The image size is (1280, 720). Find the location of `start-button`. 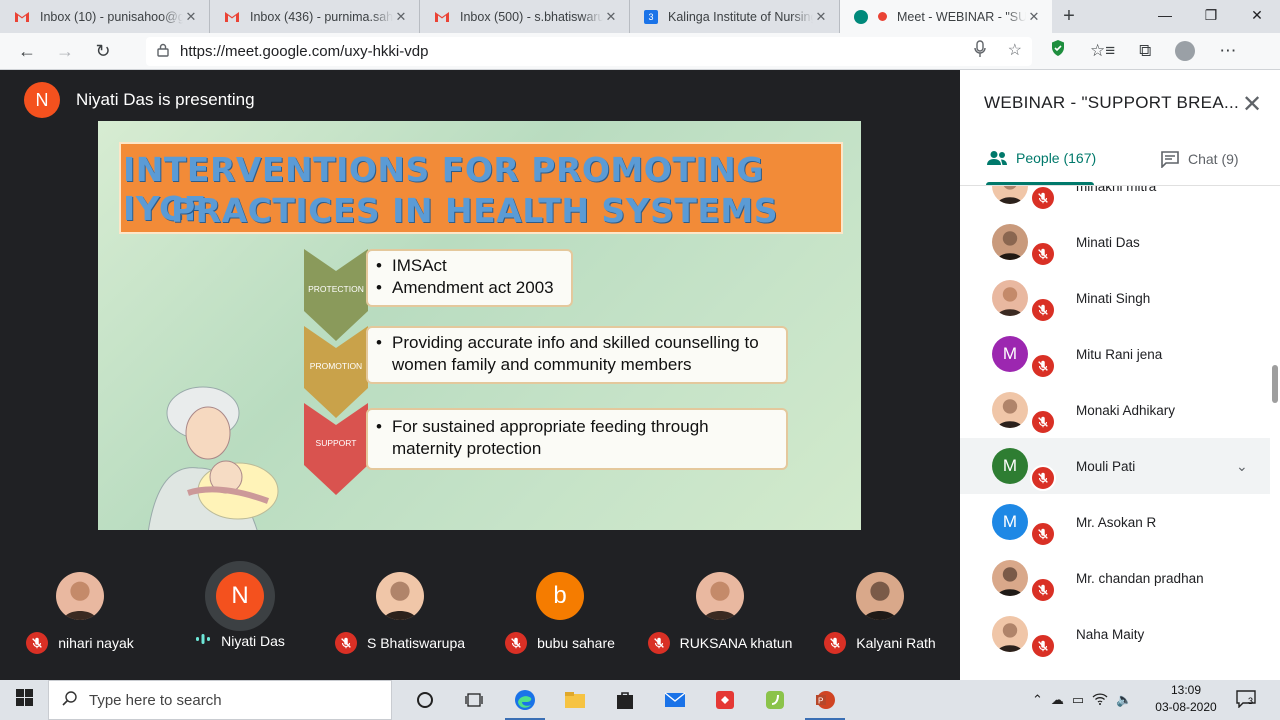

start-button is located at coordinates (24, 700).